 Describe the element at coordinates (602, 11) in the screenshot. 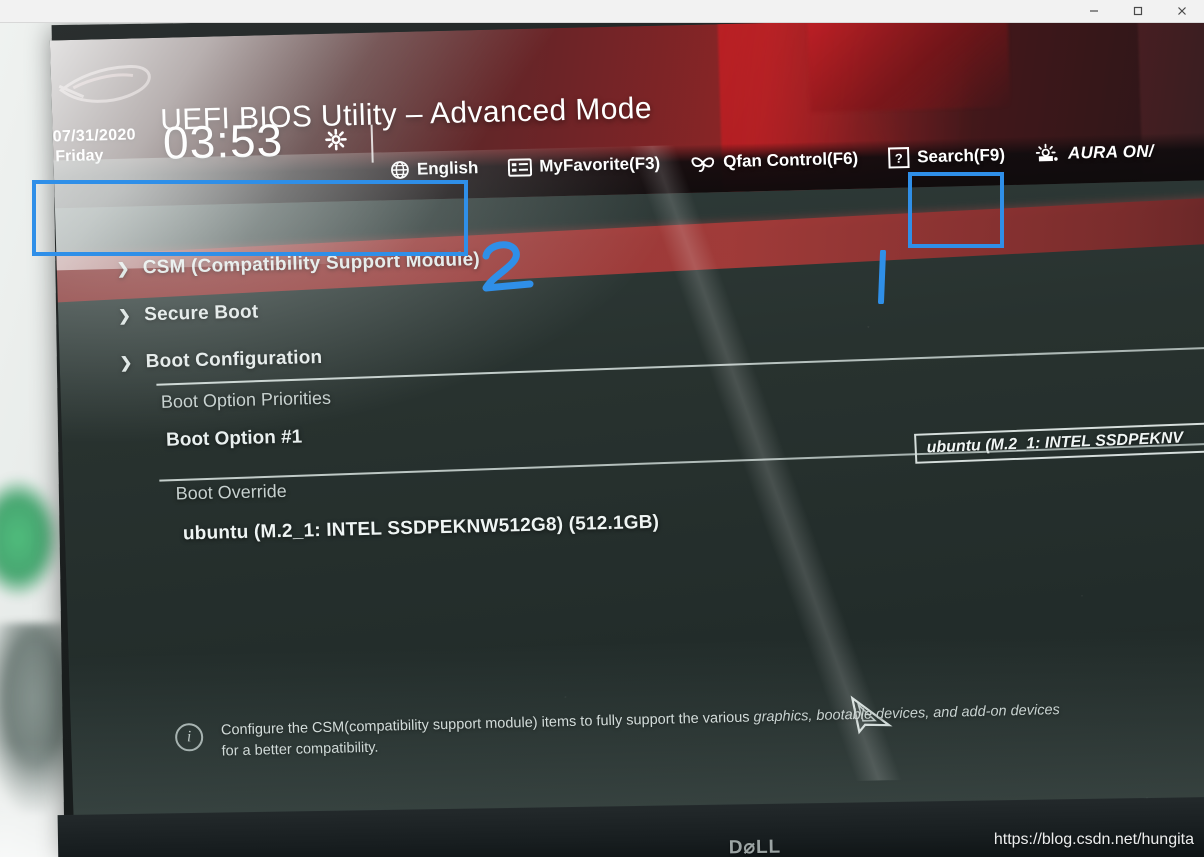

I see `window-titlebar` at that location.